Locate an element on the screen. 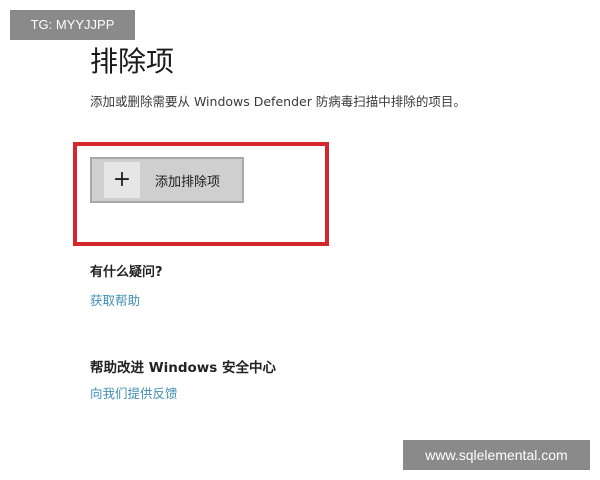  watermark-top-left: TG: MYYJJPP is located at coordinates (72, 25).